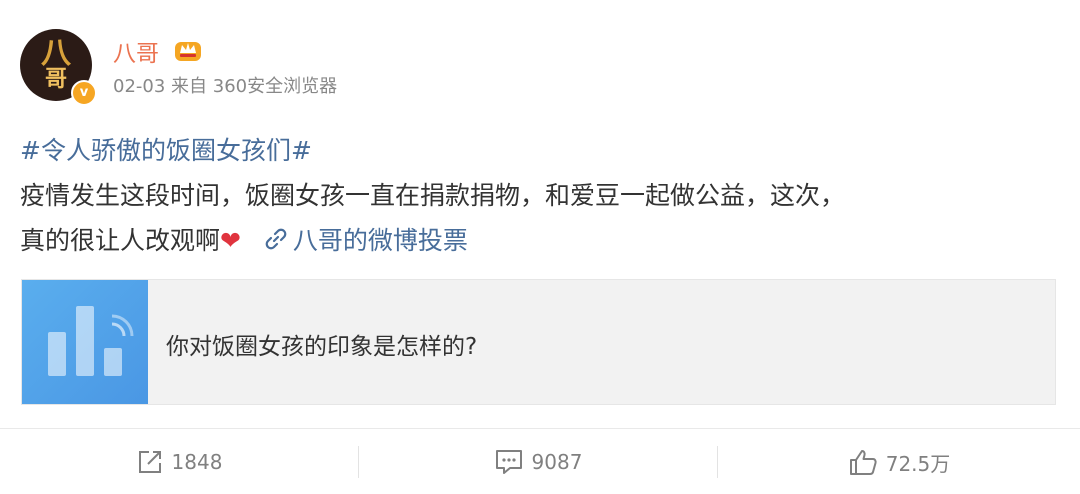  I want to click on repost-icon, so click(149, 462).